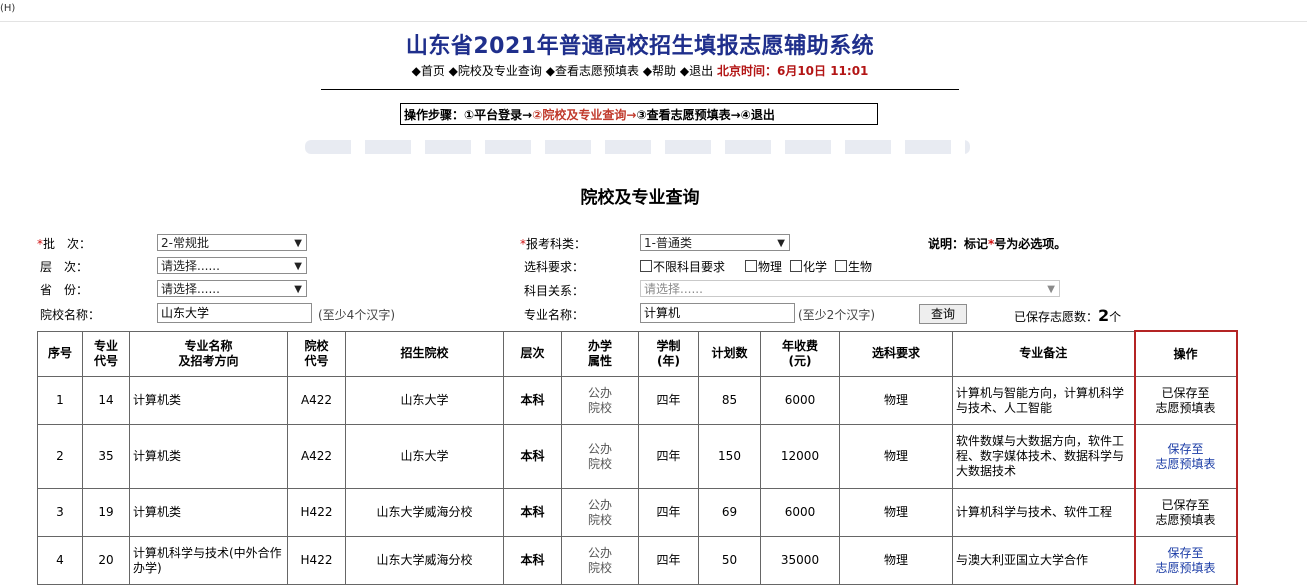  I want to click on saved-count: 已保存志愿数：2个, so click(1068, 315).